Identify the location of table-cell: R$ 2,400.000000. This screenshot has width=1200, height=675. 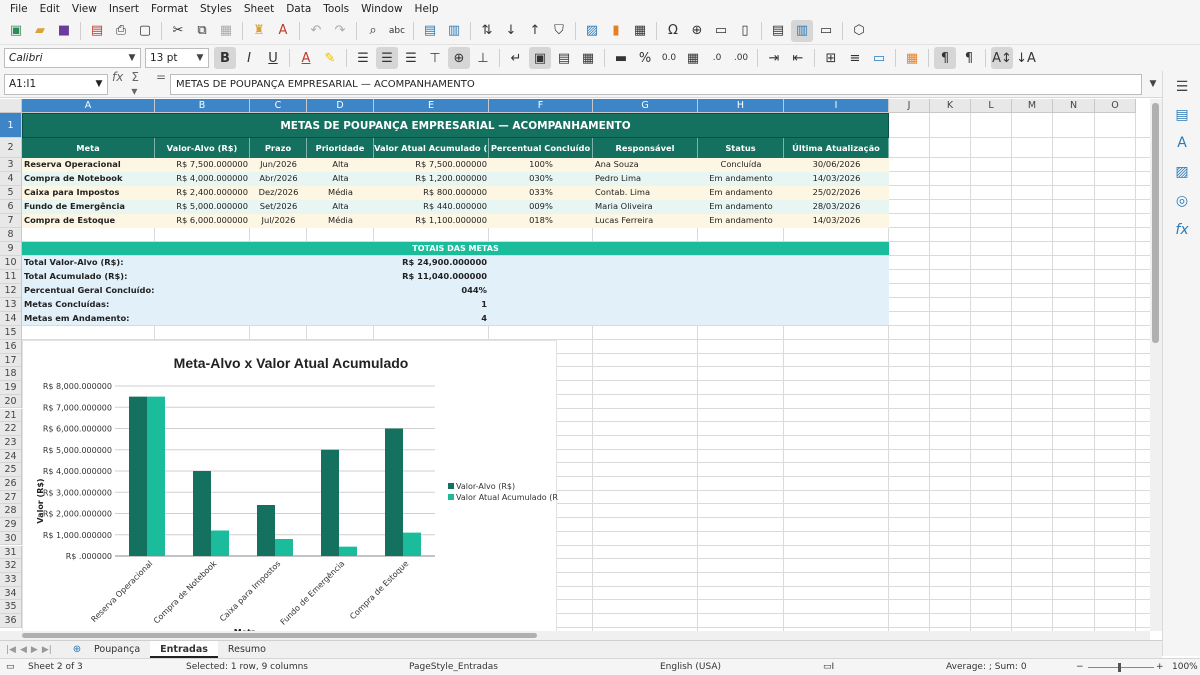
(202, 192).